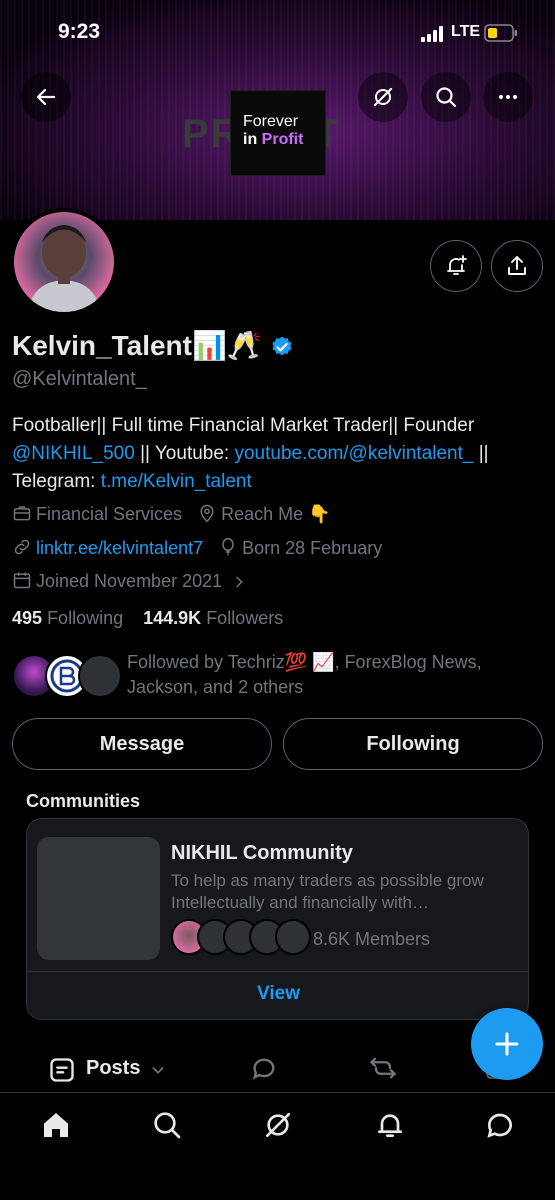 The height and width of the screenshot is (1200, 555). I want to click on chevron-right-icon, so click(239, 582).